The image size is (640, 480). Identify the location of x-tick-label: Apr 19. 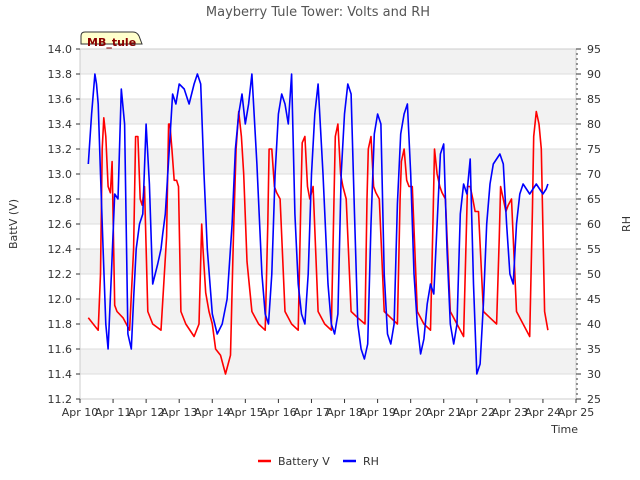
(377, 412).